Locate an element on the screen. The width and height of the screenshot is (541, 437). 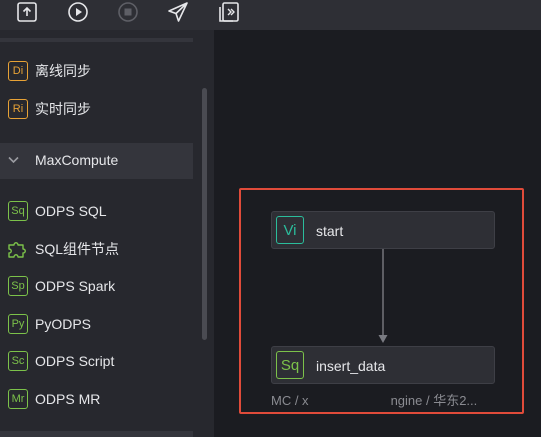
vi-icon: Vi is located at coordinates (290, 230).